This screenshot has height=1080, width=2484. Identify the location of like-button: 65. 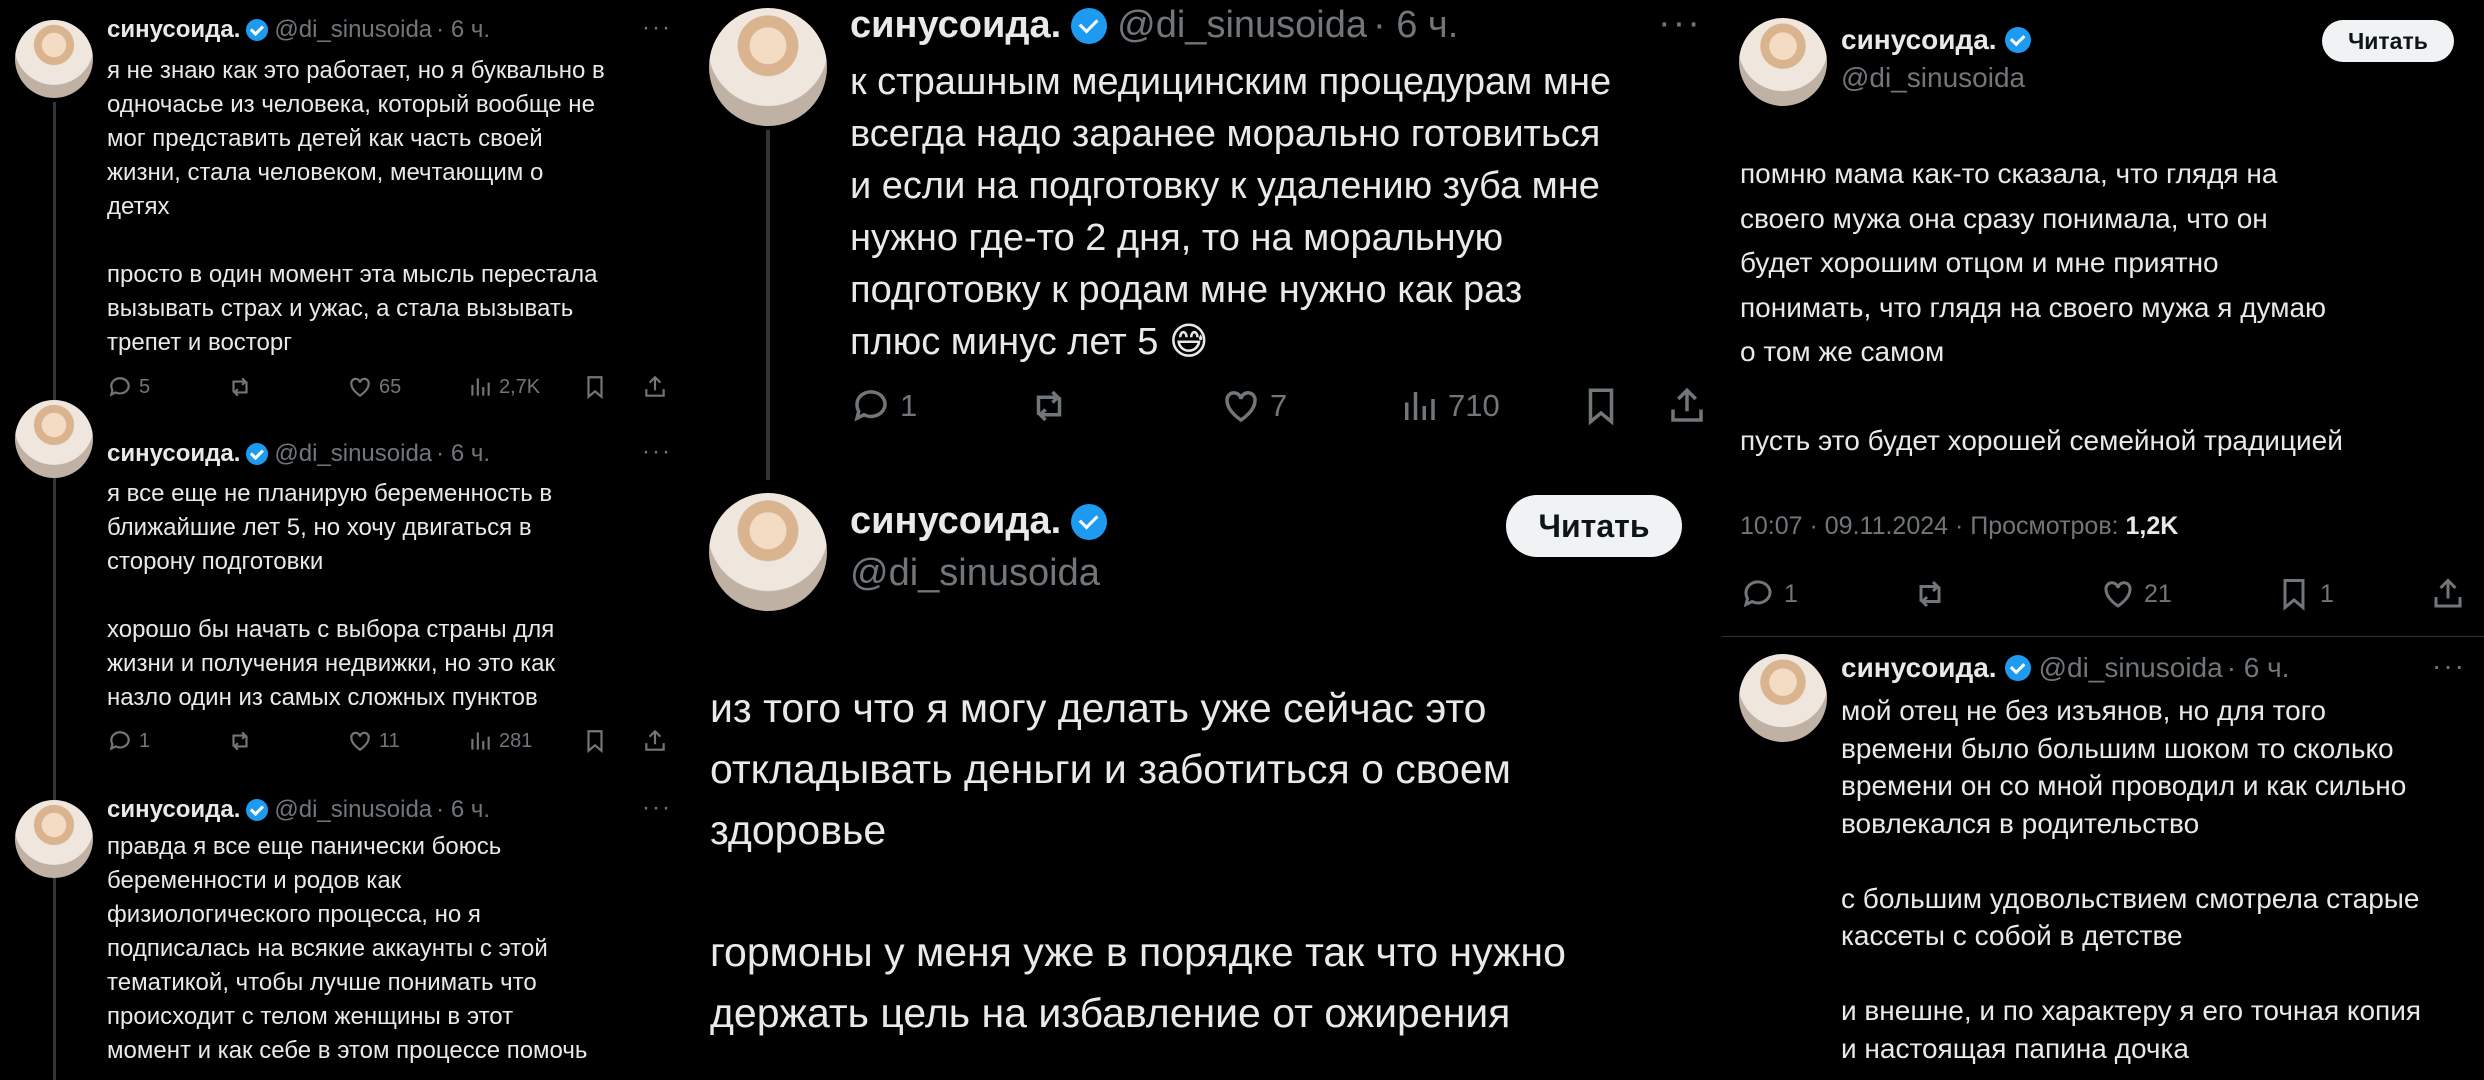
(374, 387).